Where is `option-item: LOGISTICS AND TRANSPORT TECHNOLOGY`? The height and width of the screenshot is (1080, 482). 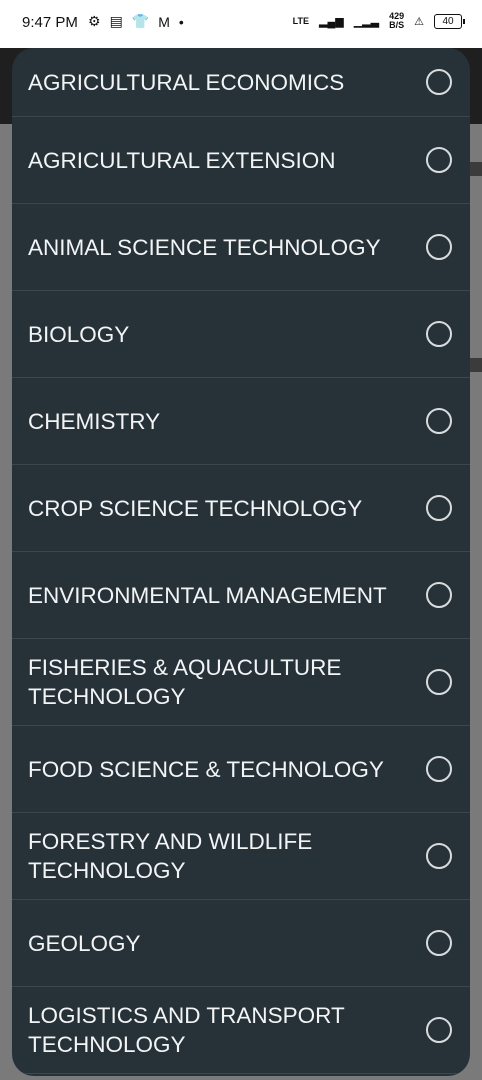 option-item: LOGISTICS AND TRANSPORT TECHNOLOGY is located at coordinates (241, 1030).